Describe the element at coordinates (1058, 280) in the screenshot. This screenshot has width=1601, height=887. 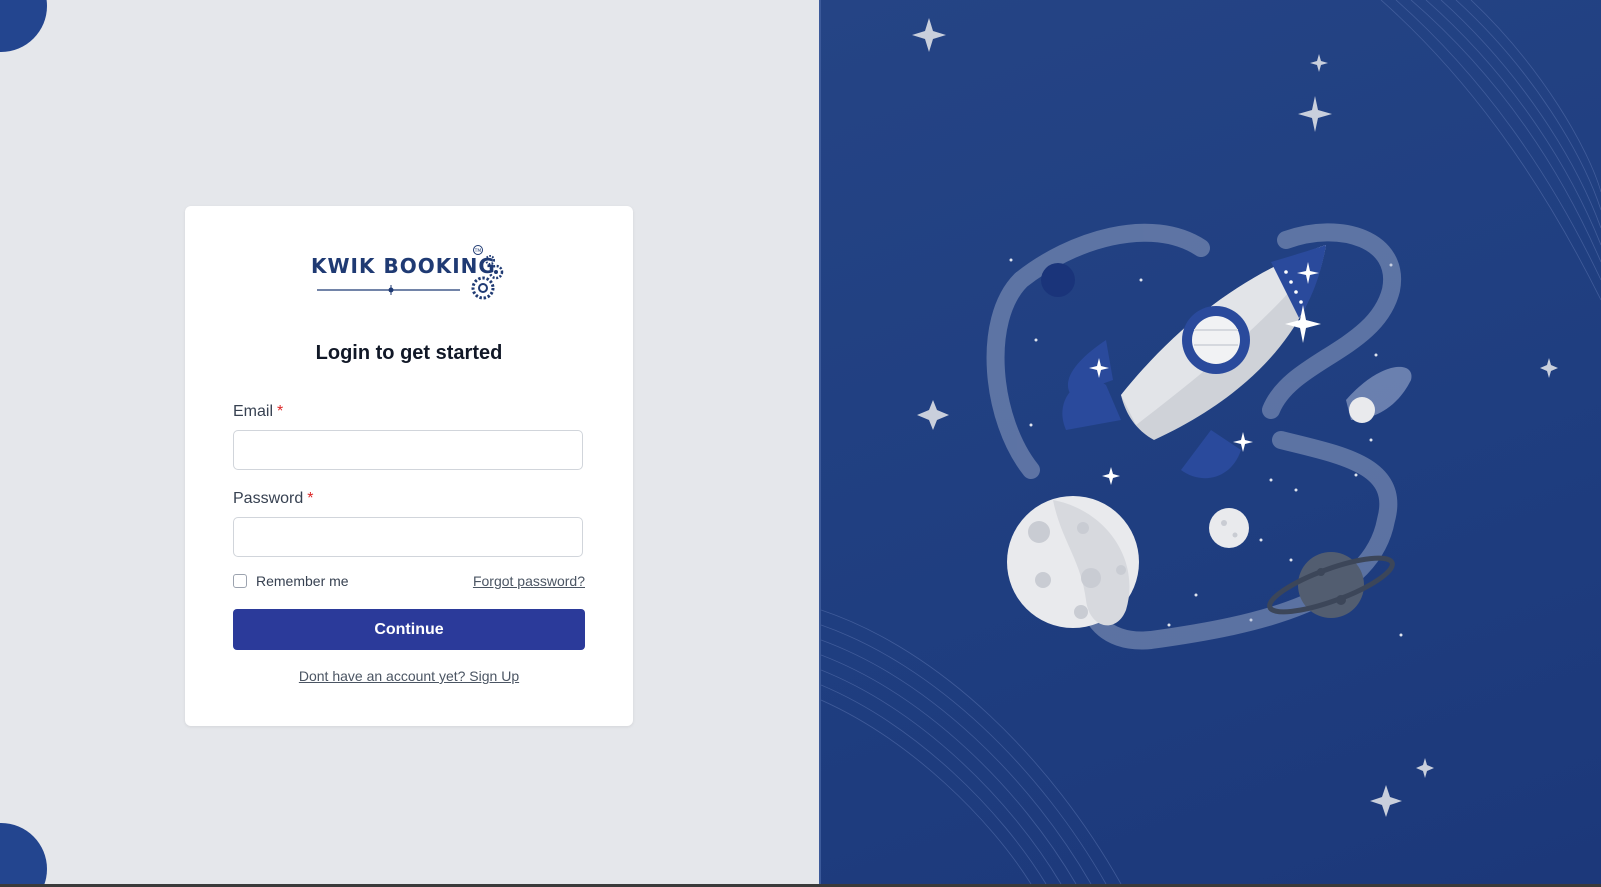
I see `dark-planet-icon` at that location.